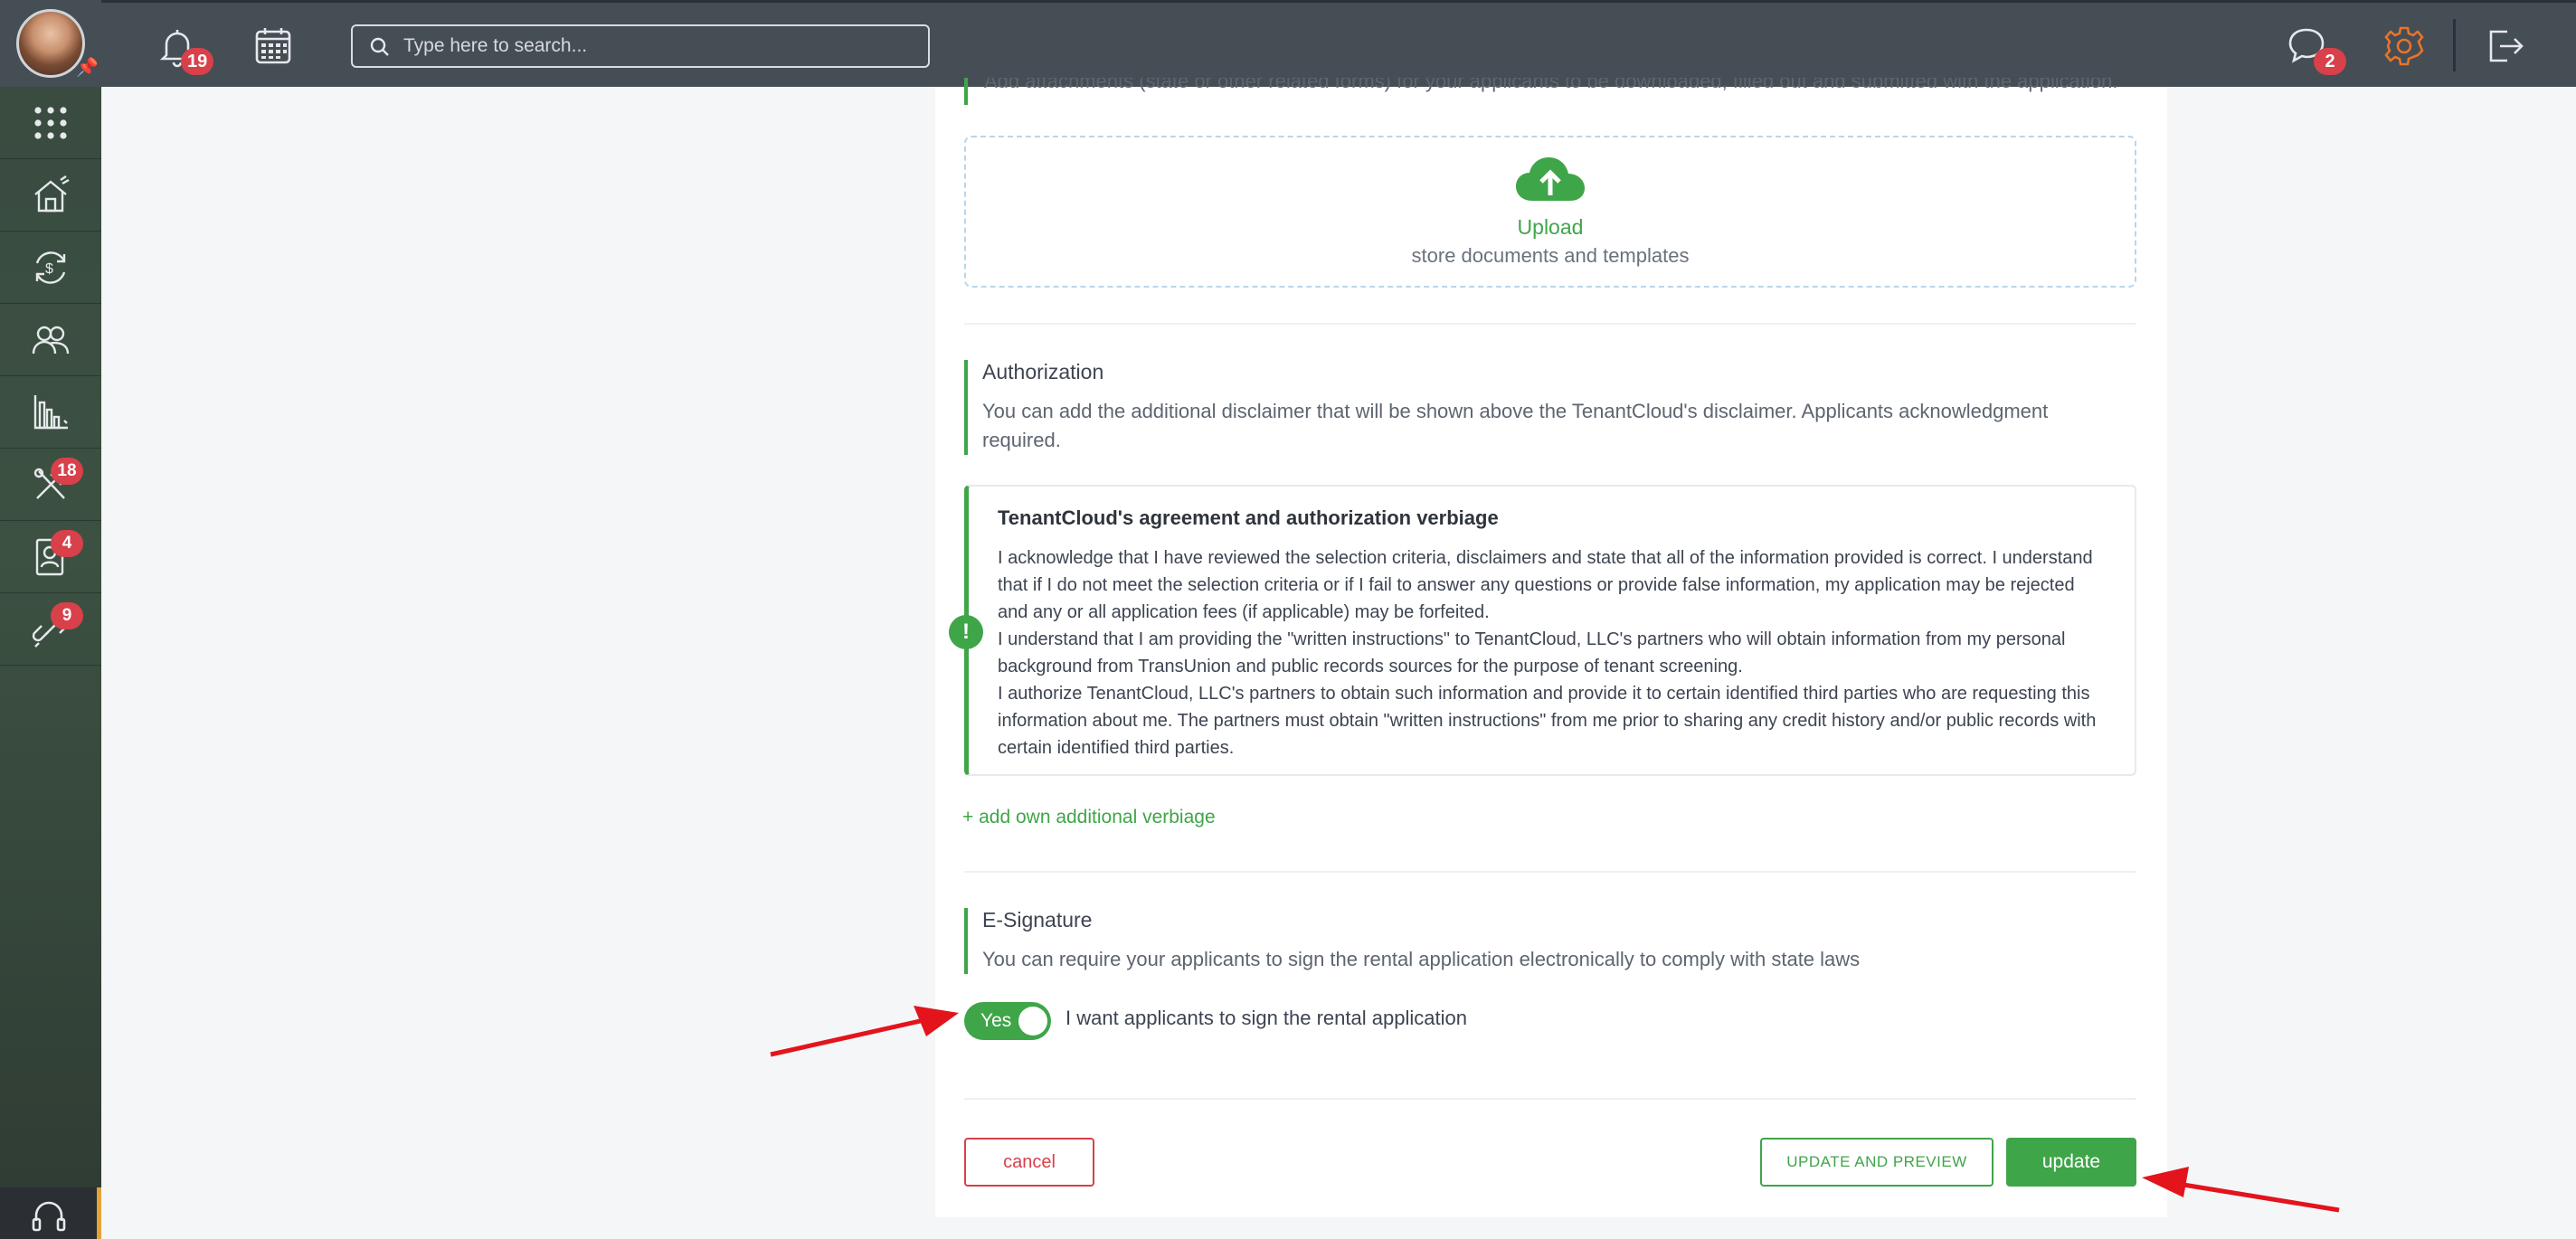 The image size is (2576, 1239). What do you see at coordinates (380, 46) in the screenshot?
I see `search-icon` at bounding box center [380, 46].